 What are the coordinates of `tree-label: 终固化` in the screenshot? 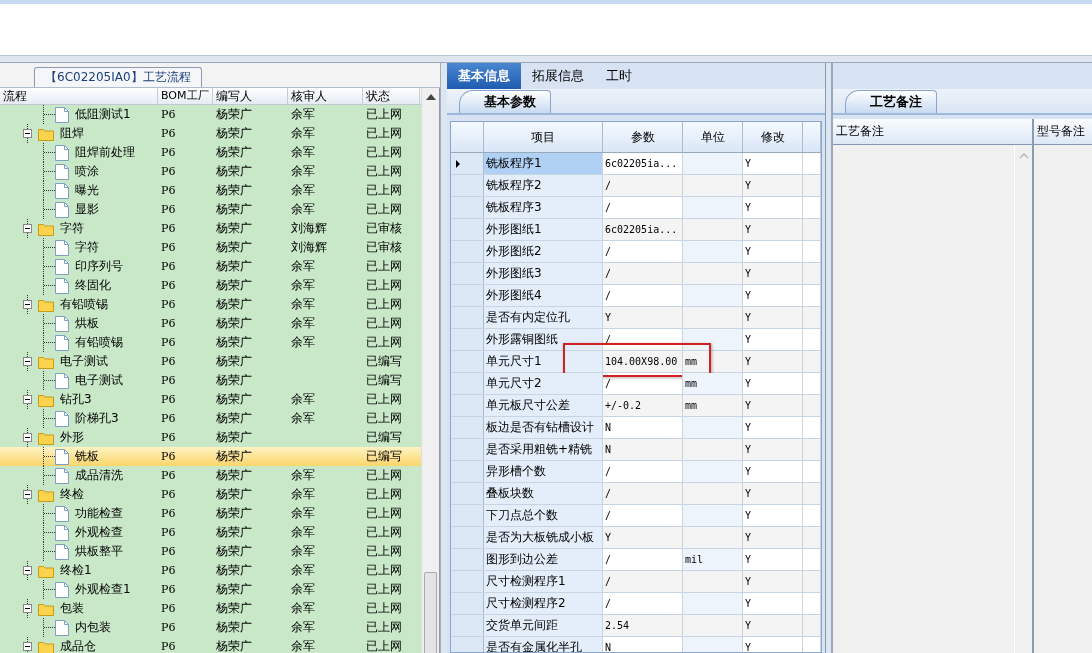 It's located at (93, 285).